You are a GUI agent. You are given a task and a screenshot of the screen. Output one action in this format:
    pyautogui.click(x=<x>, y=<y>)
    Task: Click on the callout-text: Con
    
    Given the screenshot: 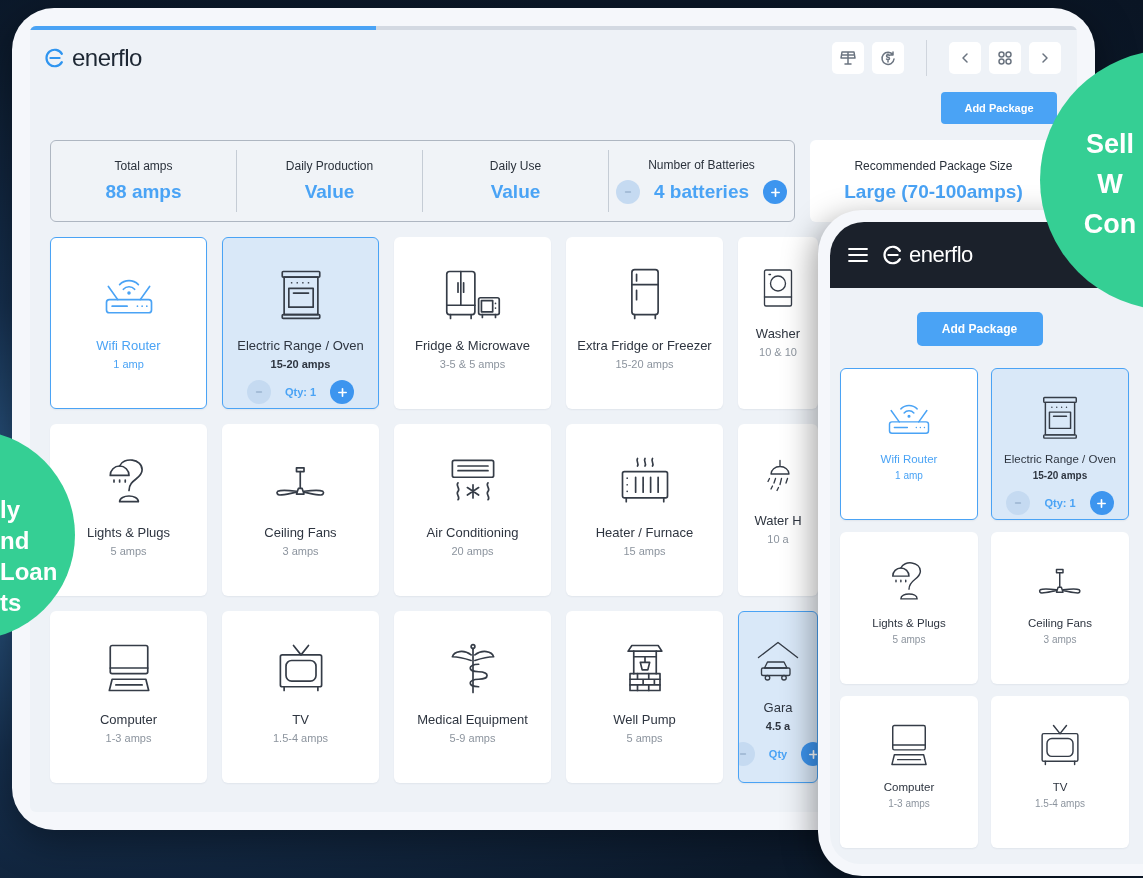 What is the action you would take?
    pyautogui.click(x=1110, y=224)
    